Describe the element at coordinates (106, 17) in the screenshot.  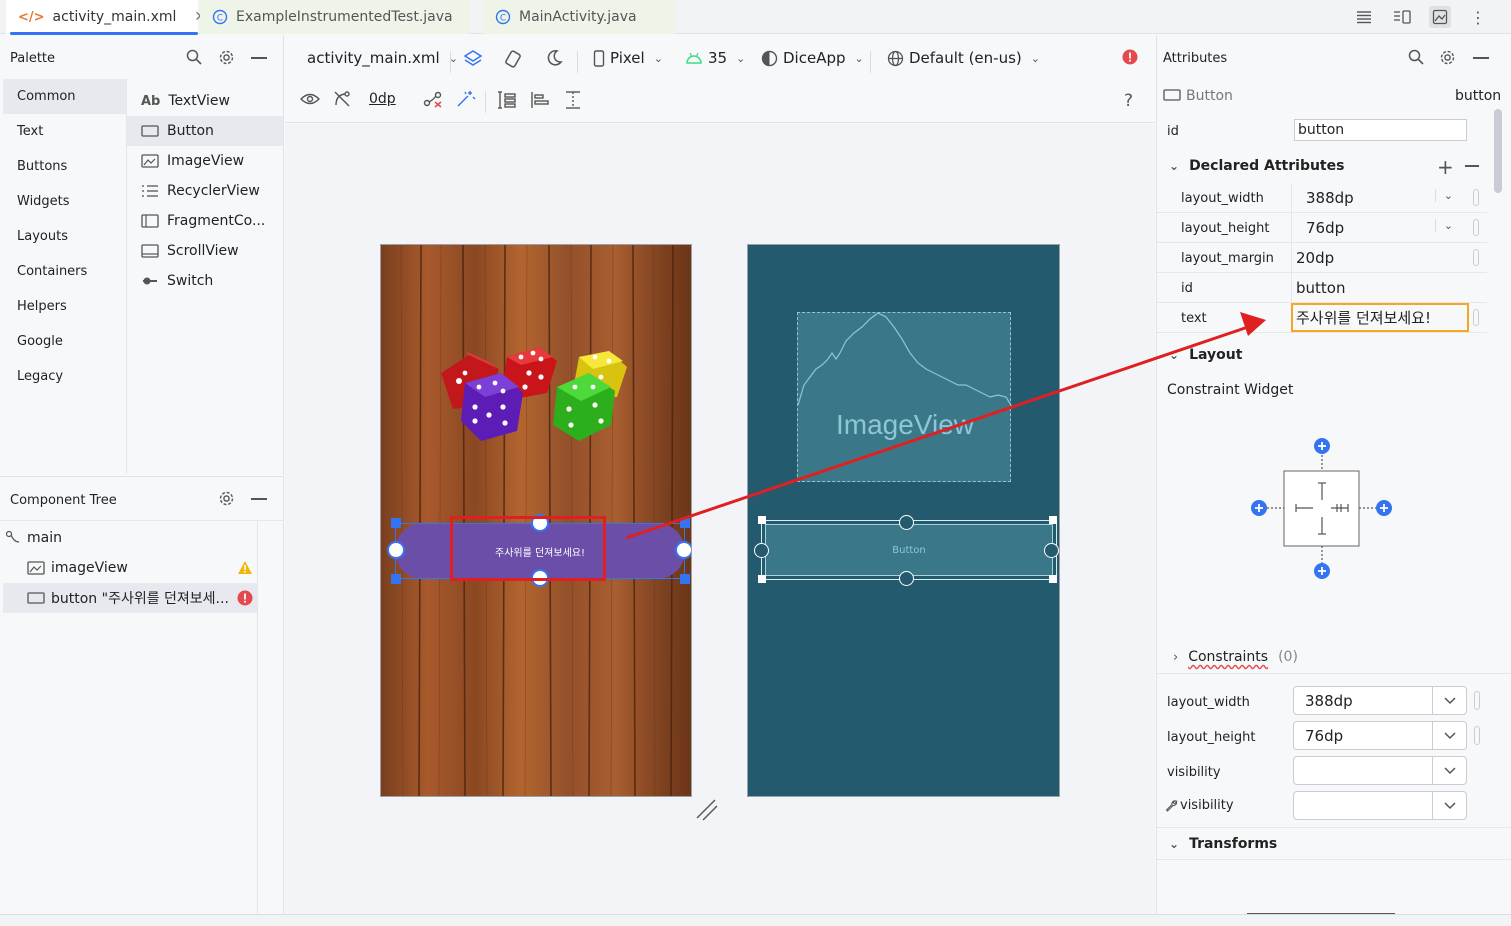
I see `tab-activity-main-xml: </> activity_main.xml ✕` at that location.